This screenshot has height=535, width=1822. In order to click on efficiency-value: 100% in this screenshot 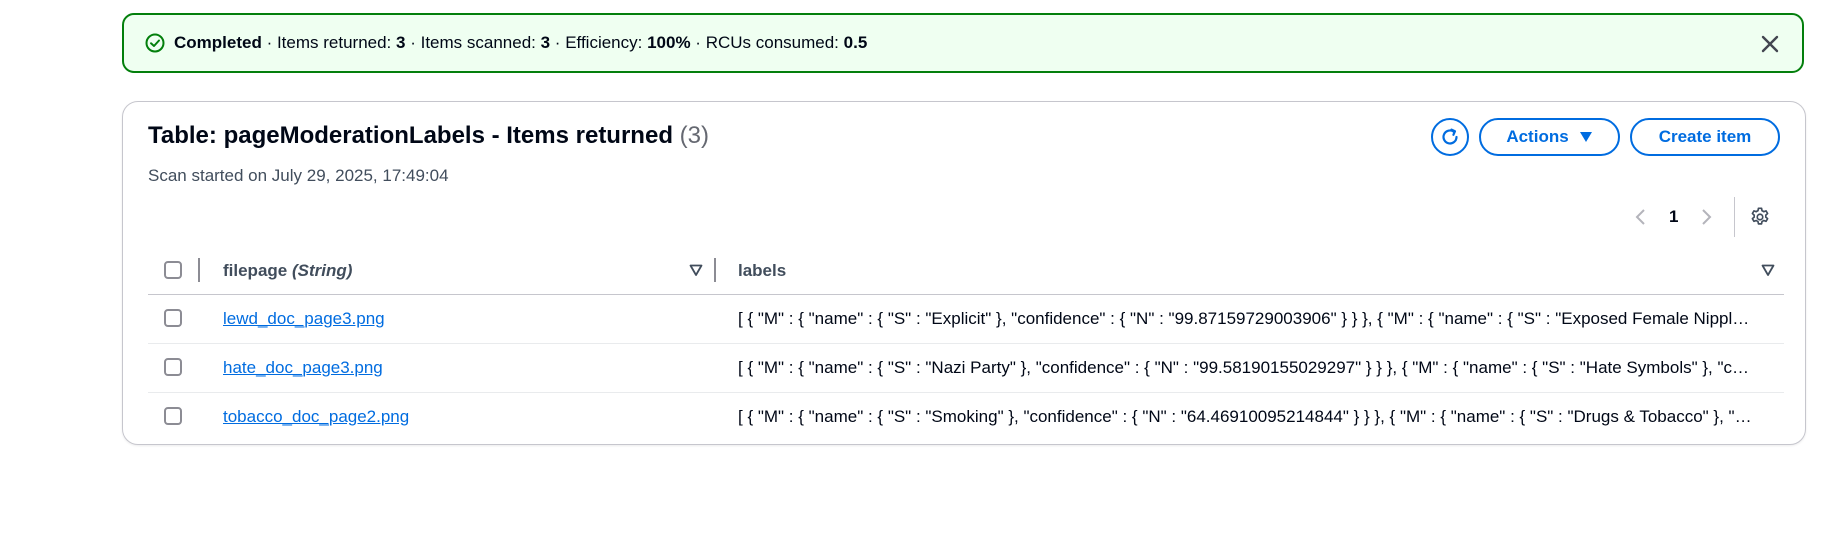, I will do `click(669, 42)`.